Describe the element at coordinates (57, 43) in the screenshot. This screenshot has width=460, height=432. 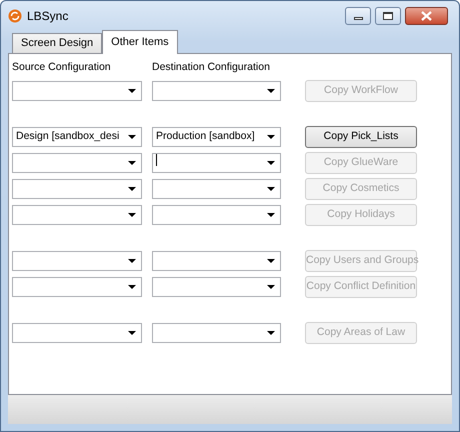
I see `tab: Screen Design` at that location.